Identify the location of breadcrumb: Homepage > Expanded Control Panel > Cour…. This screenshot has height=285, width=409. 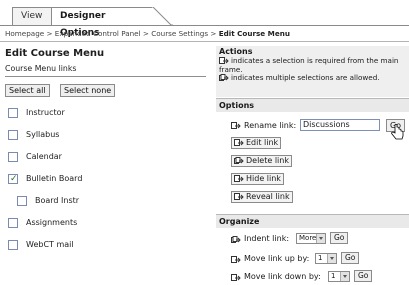
(205, 33).